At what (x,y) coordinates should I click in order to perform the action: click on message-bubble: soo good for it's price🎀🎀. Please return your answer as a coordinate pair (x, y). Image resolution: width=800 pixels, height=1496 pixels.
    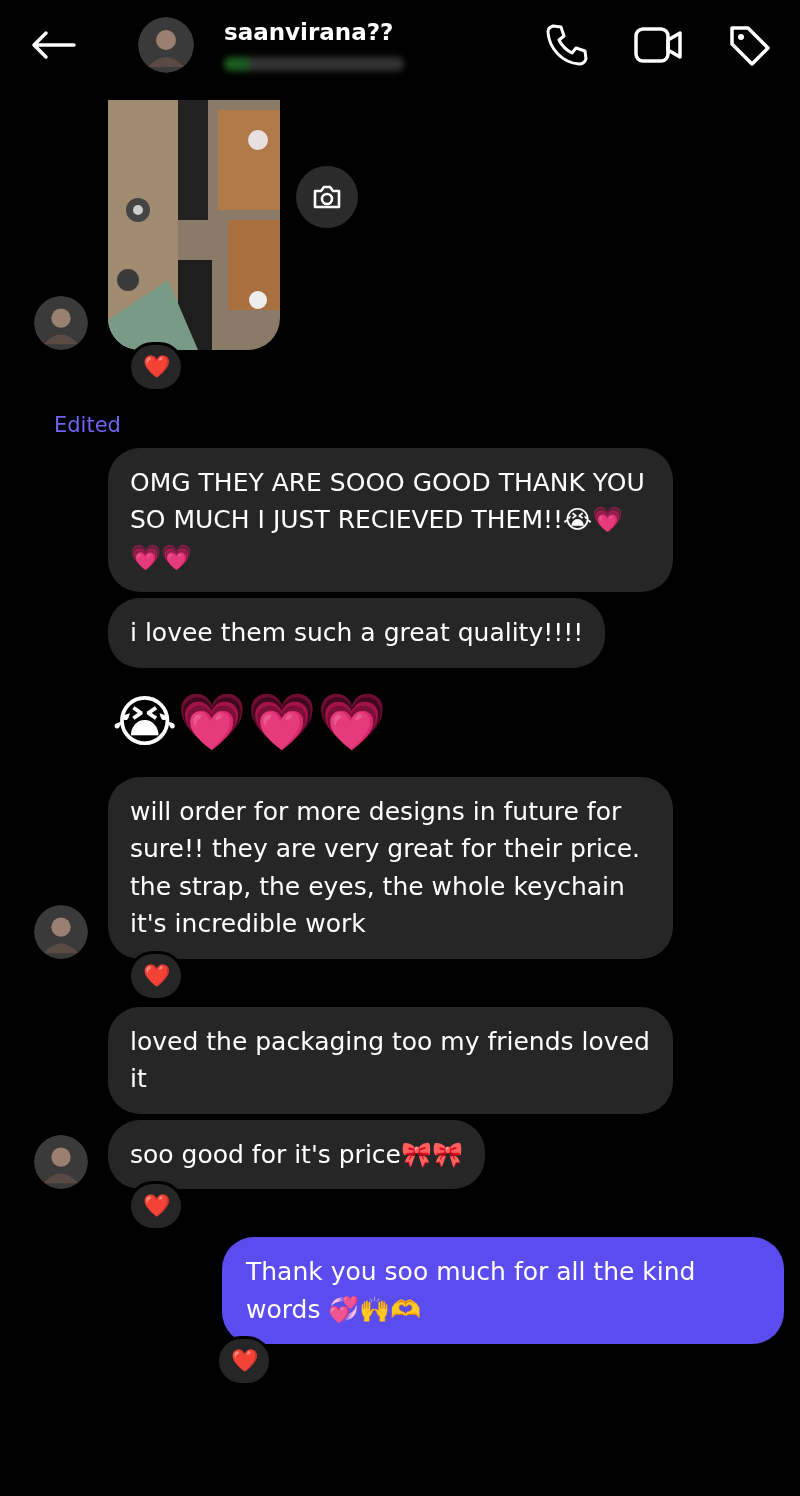
    Looking at the image, I should click on (296, 1154).